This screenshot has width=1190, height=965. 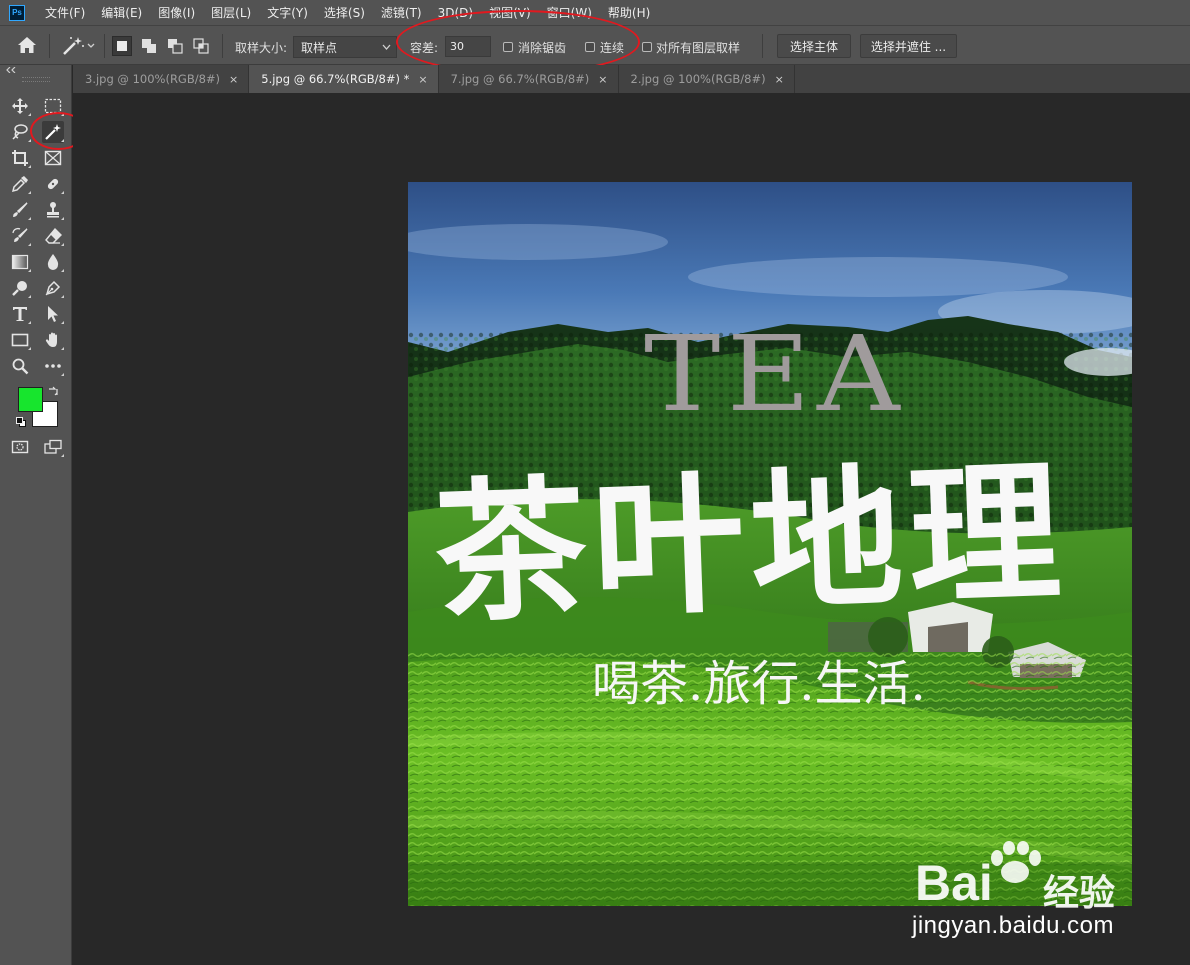 What do you see at coordinates (345, 47) in the screenshot?
I see `sample-size-dropdown: 取样点` at bounding box center [345, 47].